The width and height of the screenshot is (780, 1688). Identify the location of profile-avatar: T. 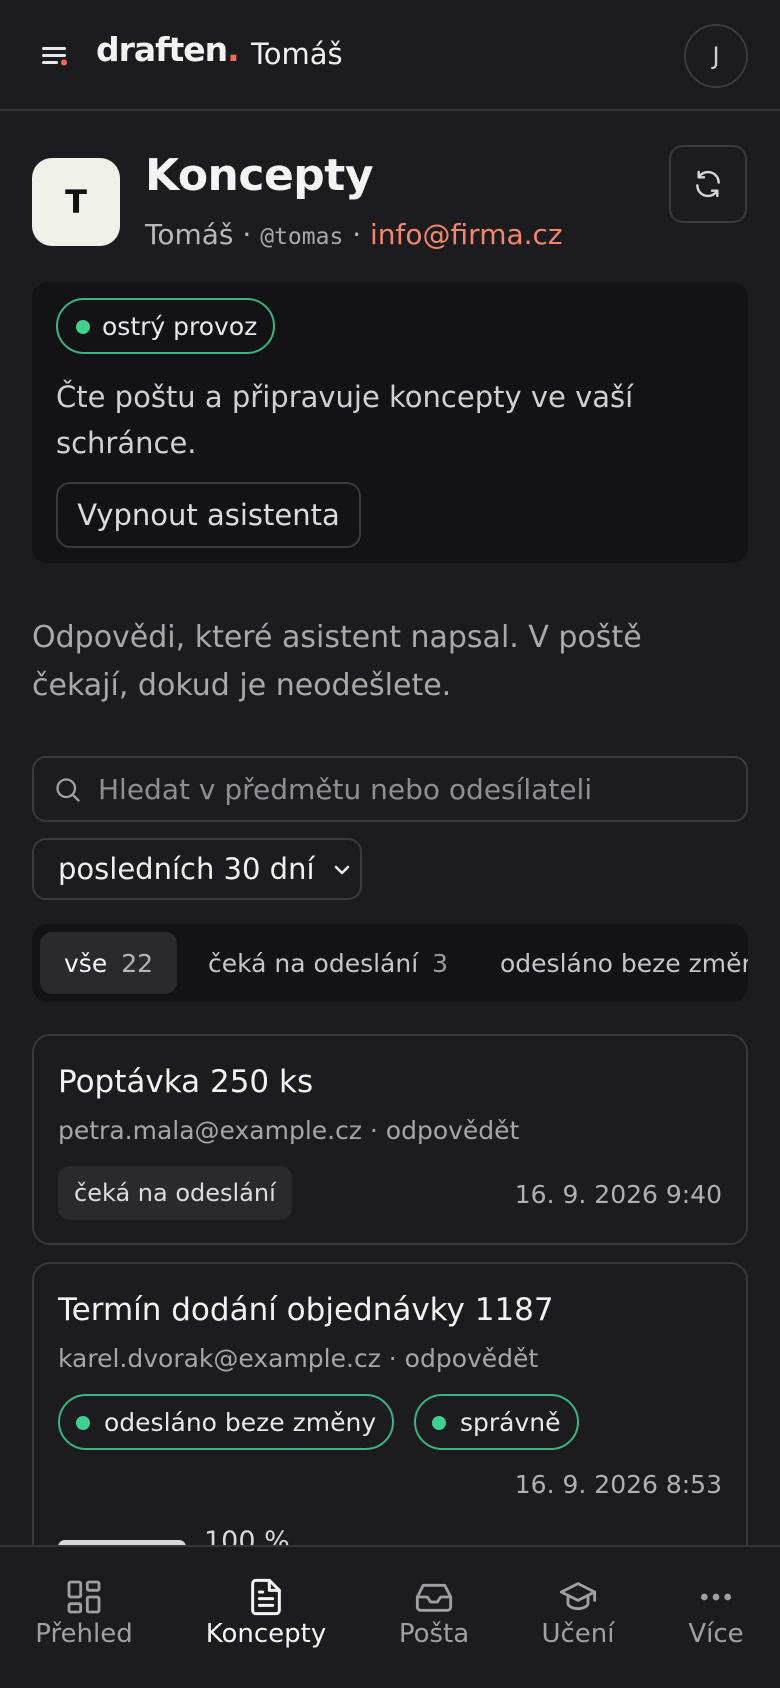
(76, 202).